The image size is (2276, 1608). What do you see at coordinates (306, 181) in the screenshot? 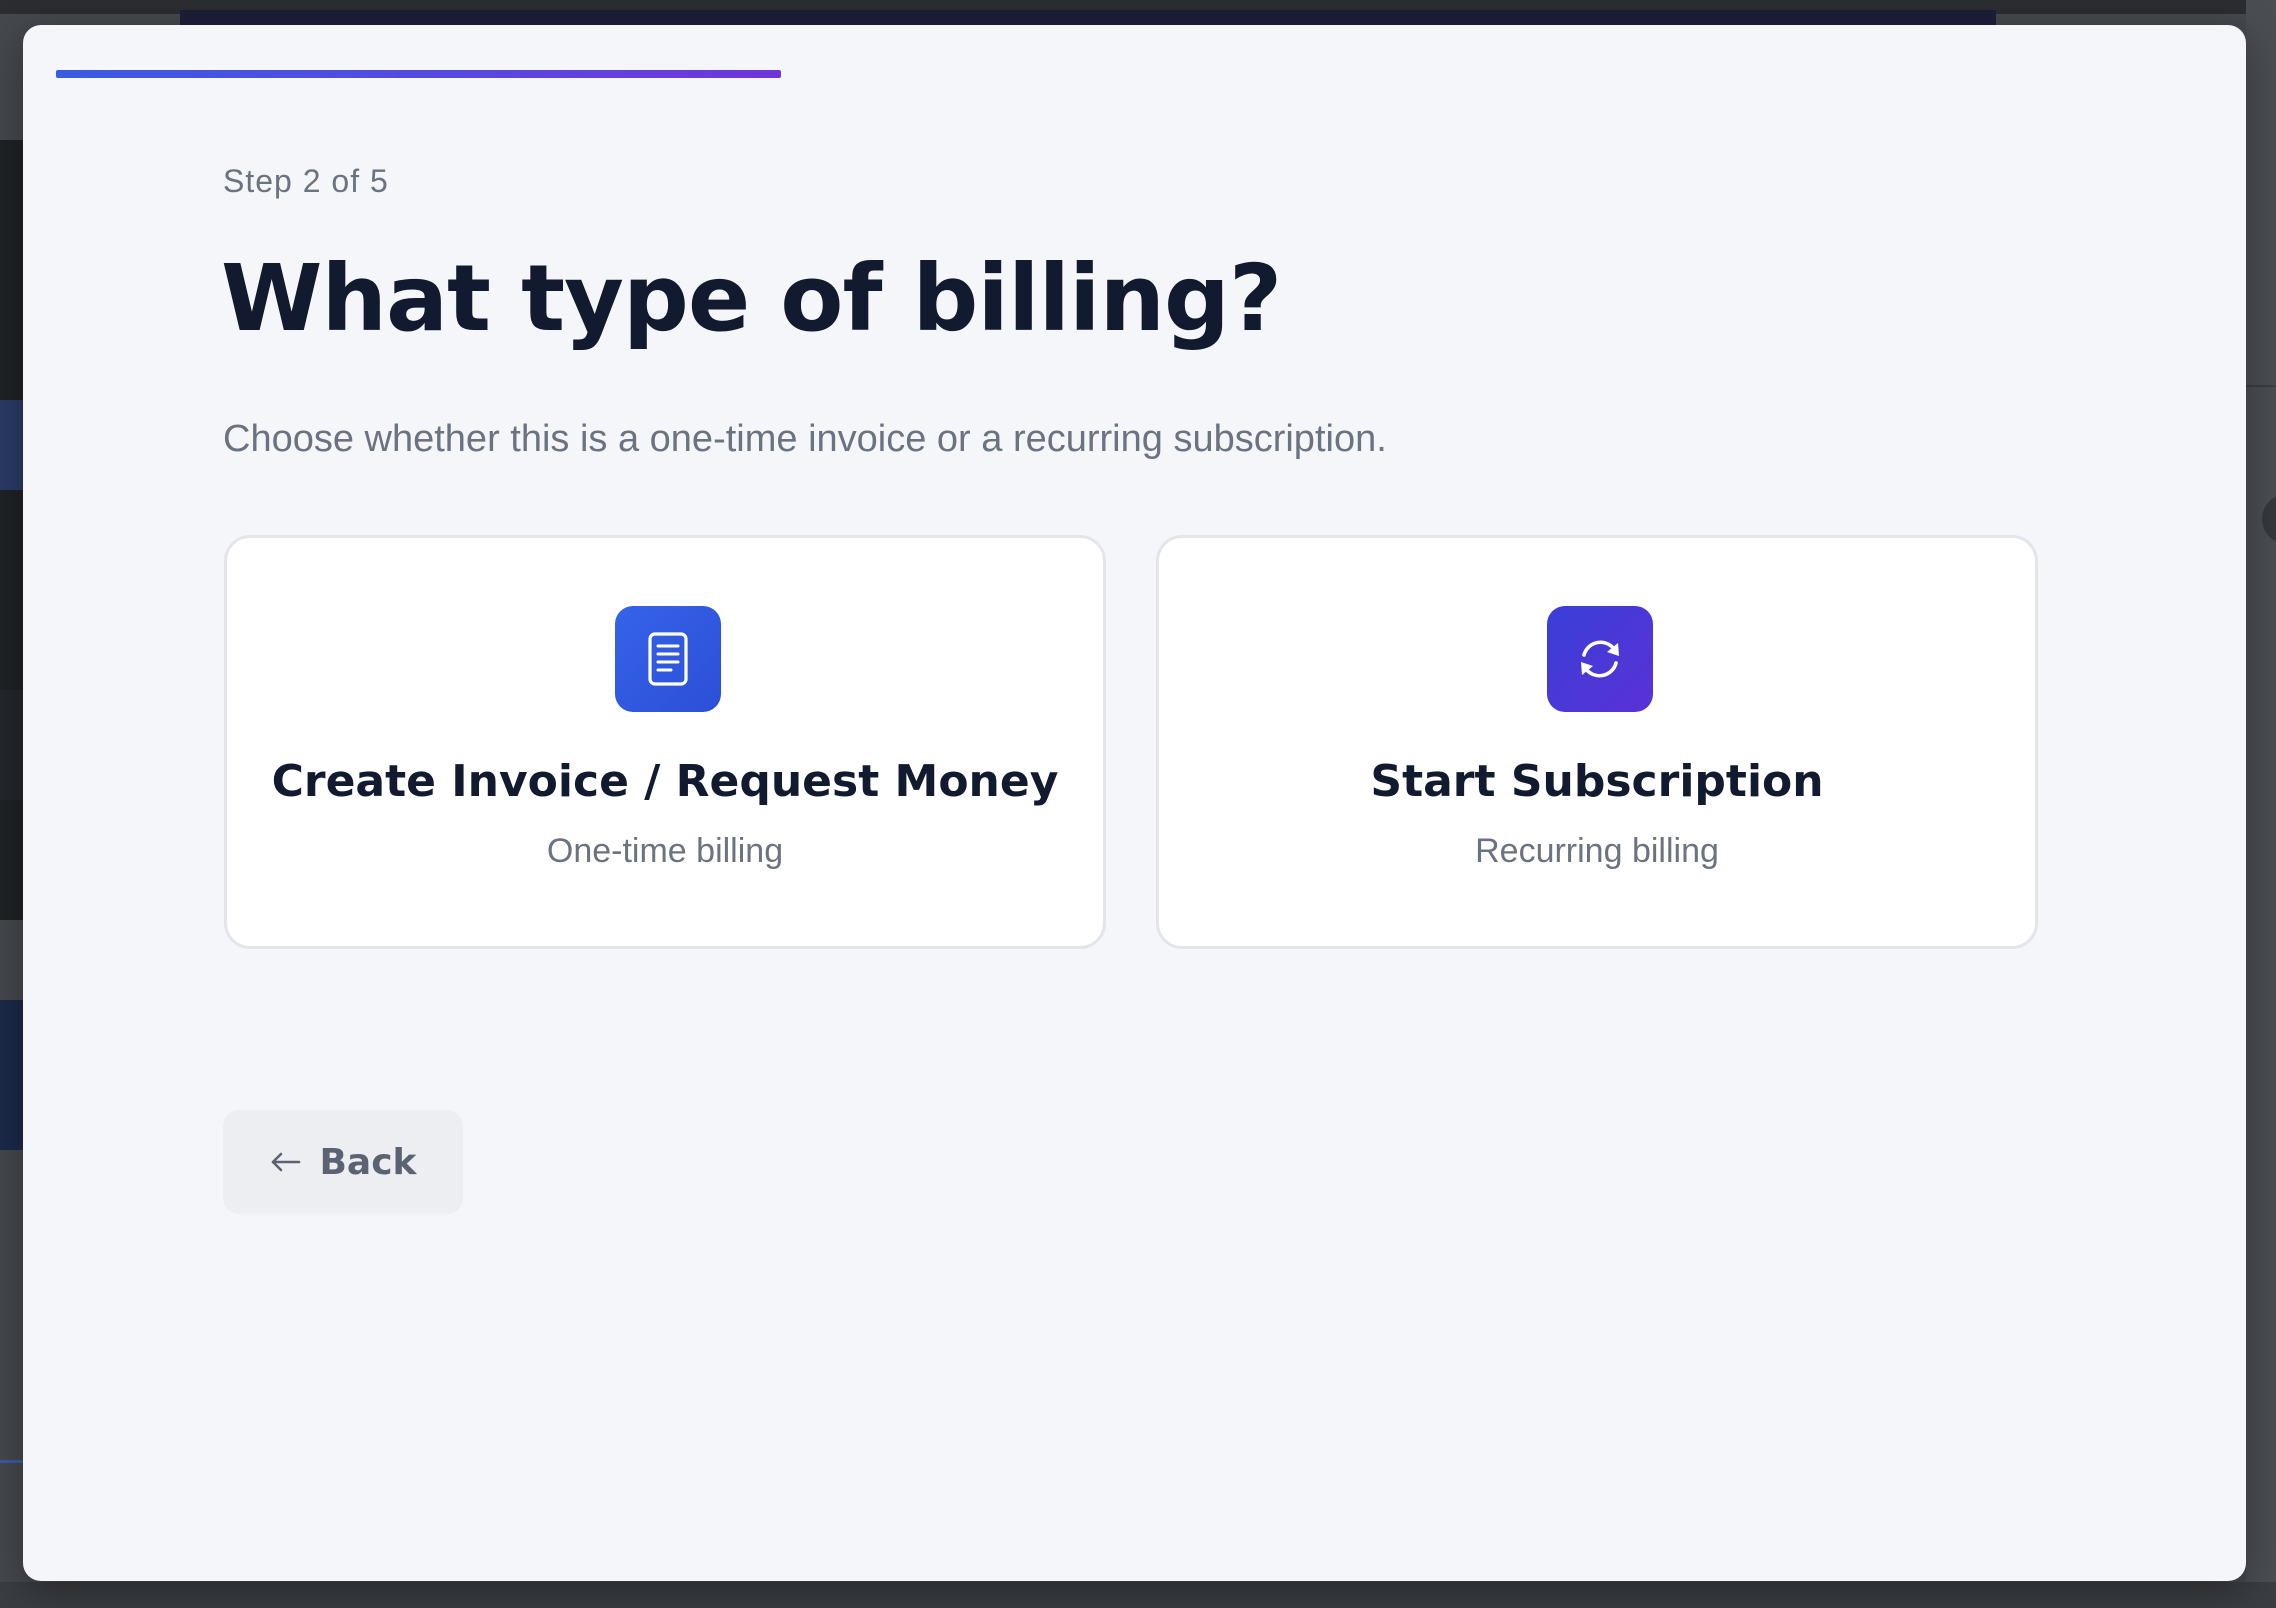
I see `step-indicator: Step 2 of 5` at bounding box center [306, 181].